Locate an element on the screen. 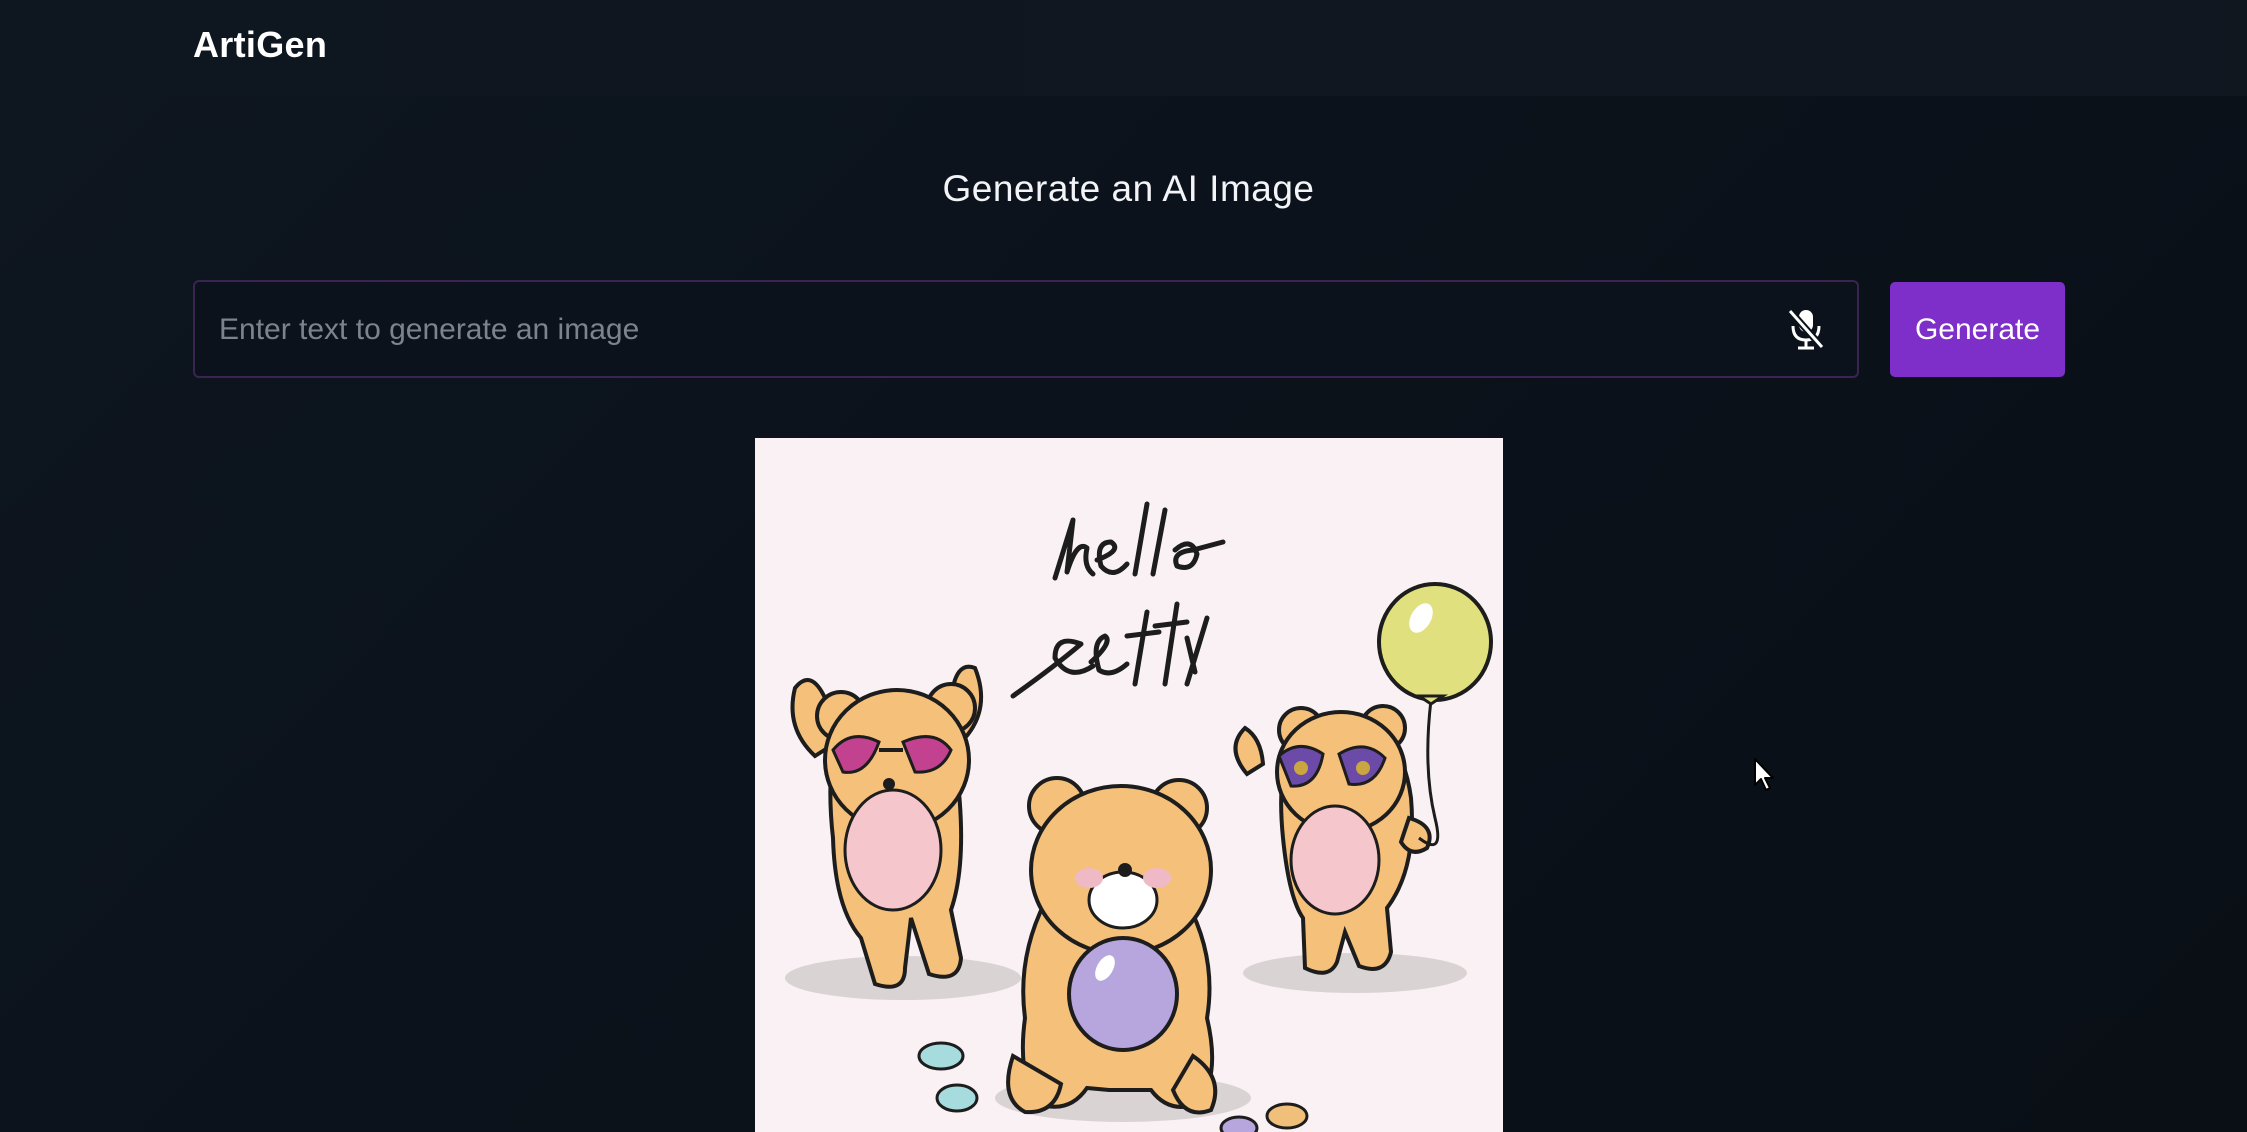 The height and width of the screenshot is (1132, 2247). generate-button: Generate is located at coordinates (1977, 329).